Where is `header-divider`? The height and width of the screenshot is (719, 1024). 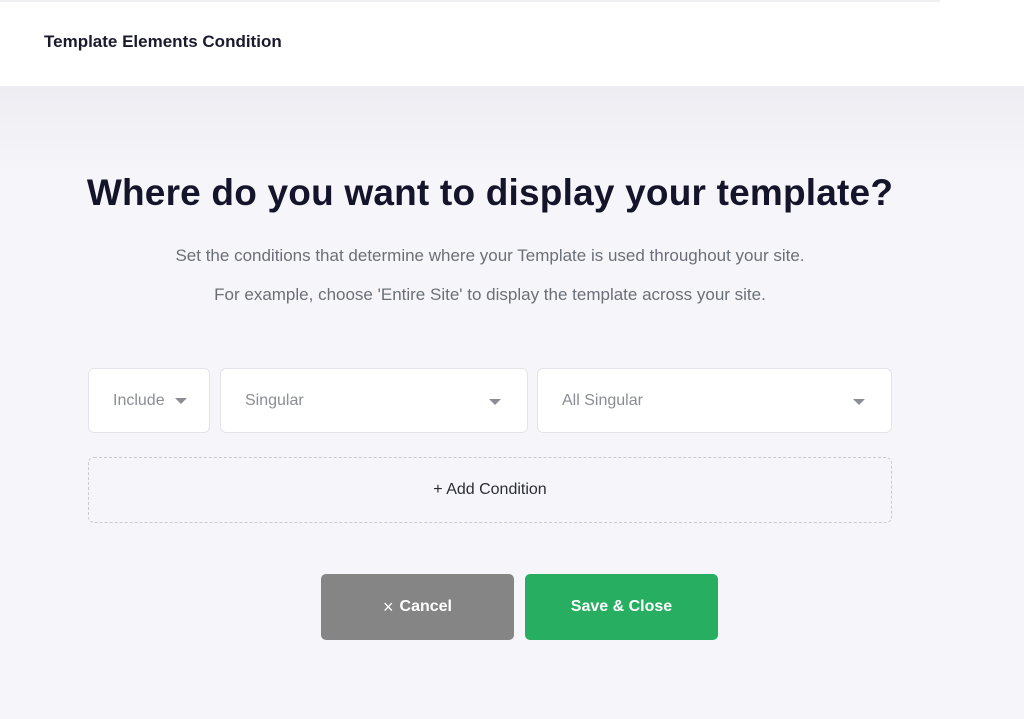 header-divider is located at coordinates (470, 1).